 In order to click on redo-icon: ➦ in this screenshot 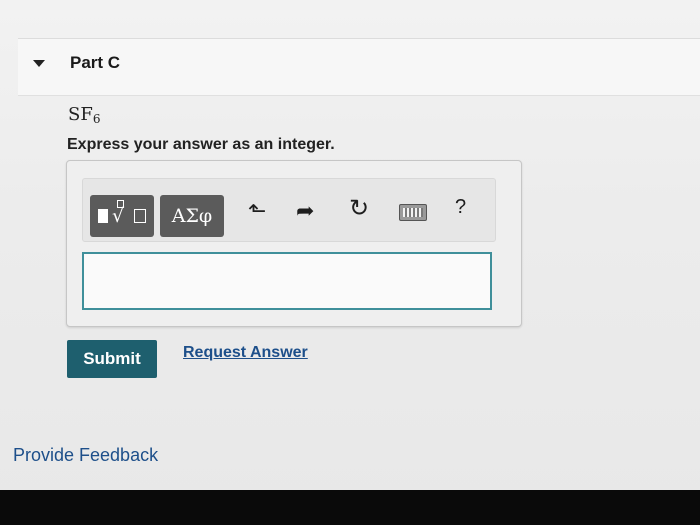, I will do `click(305, 211)`.